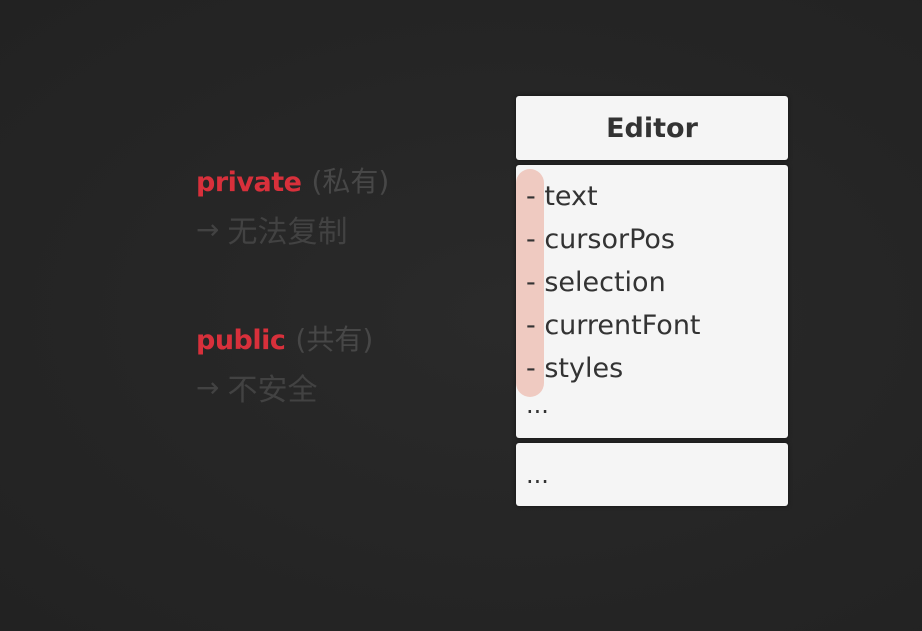  I want to click on class-name: Editor, so click(652, 128).